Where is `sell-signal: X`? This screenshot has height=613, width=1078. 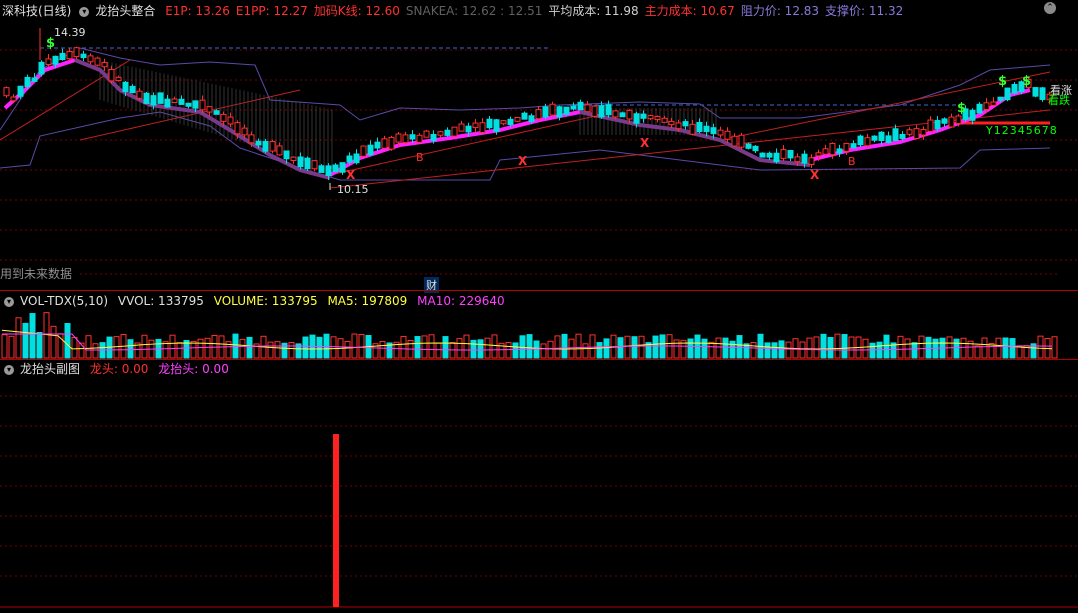
sell-signal: X is located at coordinates (523, 161).